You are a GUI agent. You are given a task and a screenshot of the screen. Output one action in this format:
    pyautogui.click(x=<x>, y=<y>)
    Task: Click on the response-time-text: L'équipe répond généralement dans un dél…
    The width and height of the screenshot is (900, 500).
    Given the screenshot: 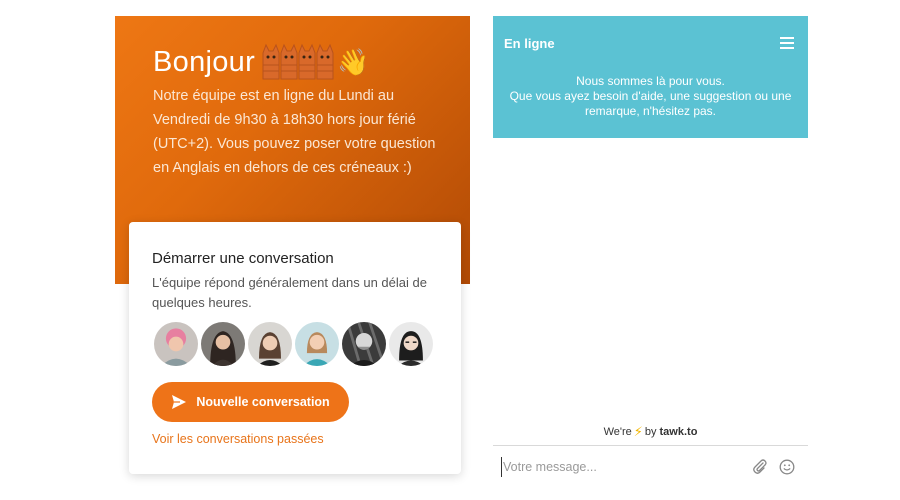 What is the action you would take?
    pyautogui.click(x=289, y=292)
    